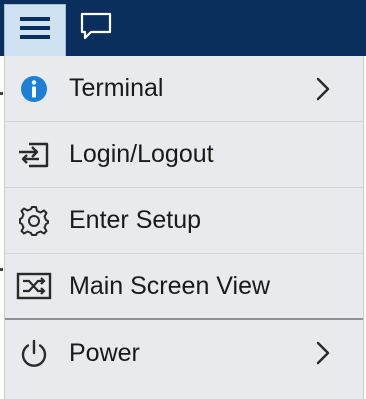 This screenshot has height=399, width=366. I want to click on power-icon, so click(34, 353).